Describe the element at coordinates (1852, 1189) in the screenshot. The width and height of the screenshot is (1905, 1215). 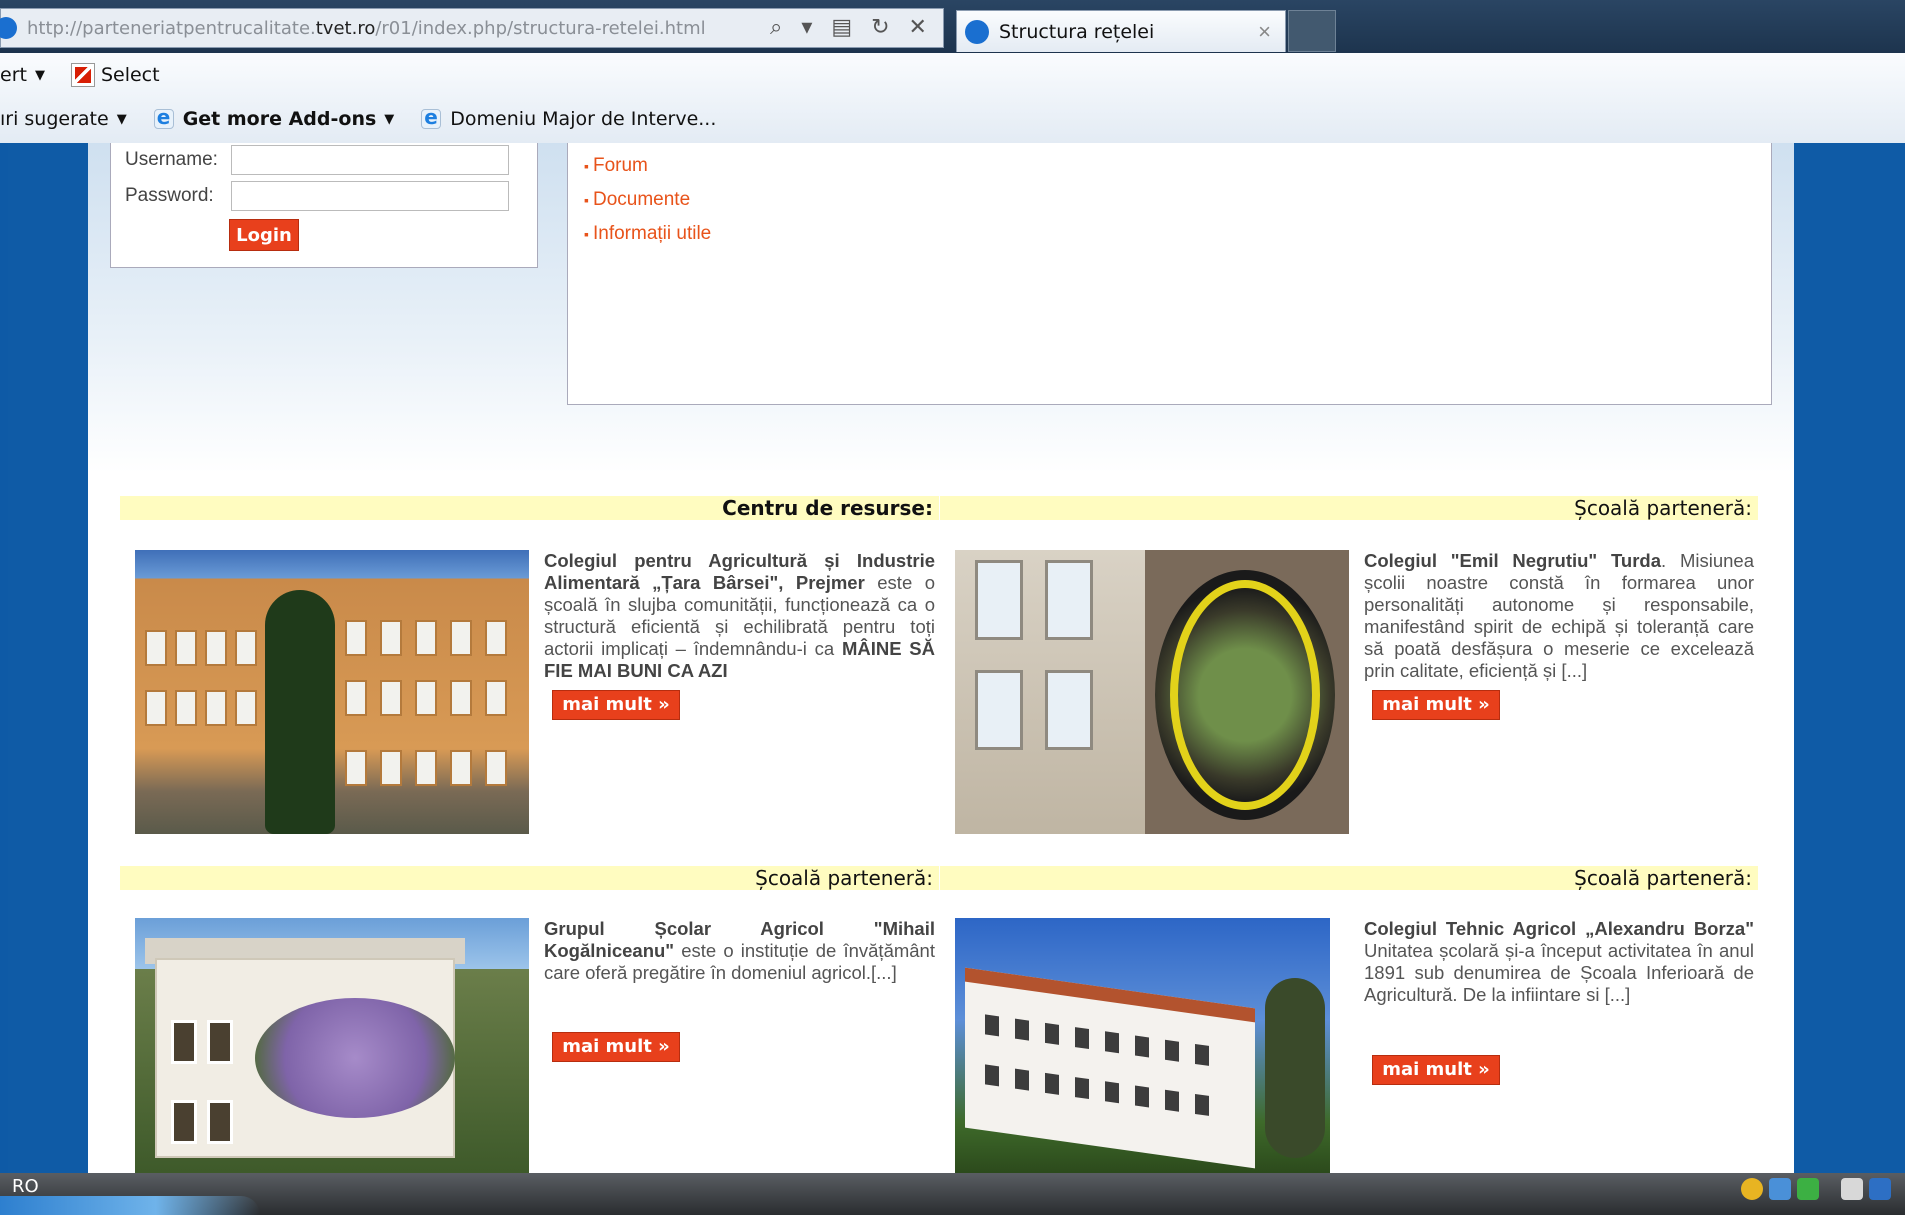
I see `power-icon` at that location.